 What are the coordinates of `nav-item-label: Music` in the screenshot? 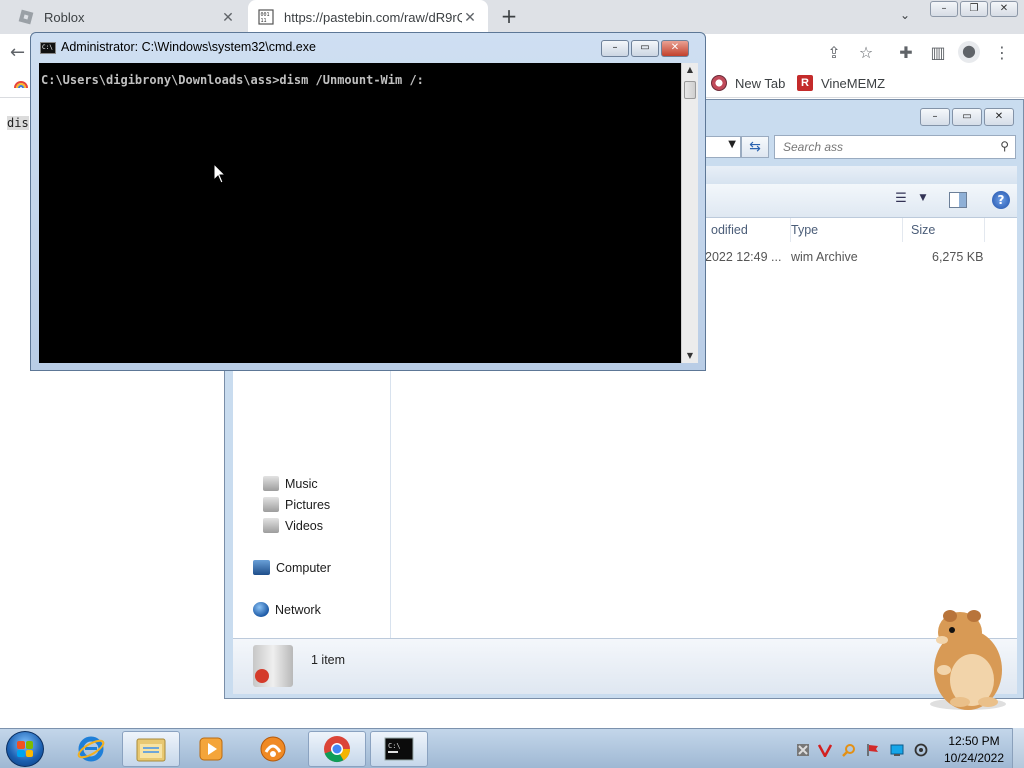 It's located at (301, 483).